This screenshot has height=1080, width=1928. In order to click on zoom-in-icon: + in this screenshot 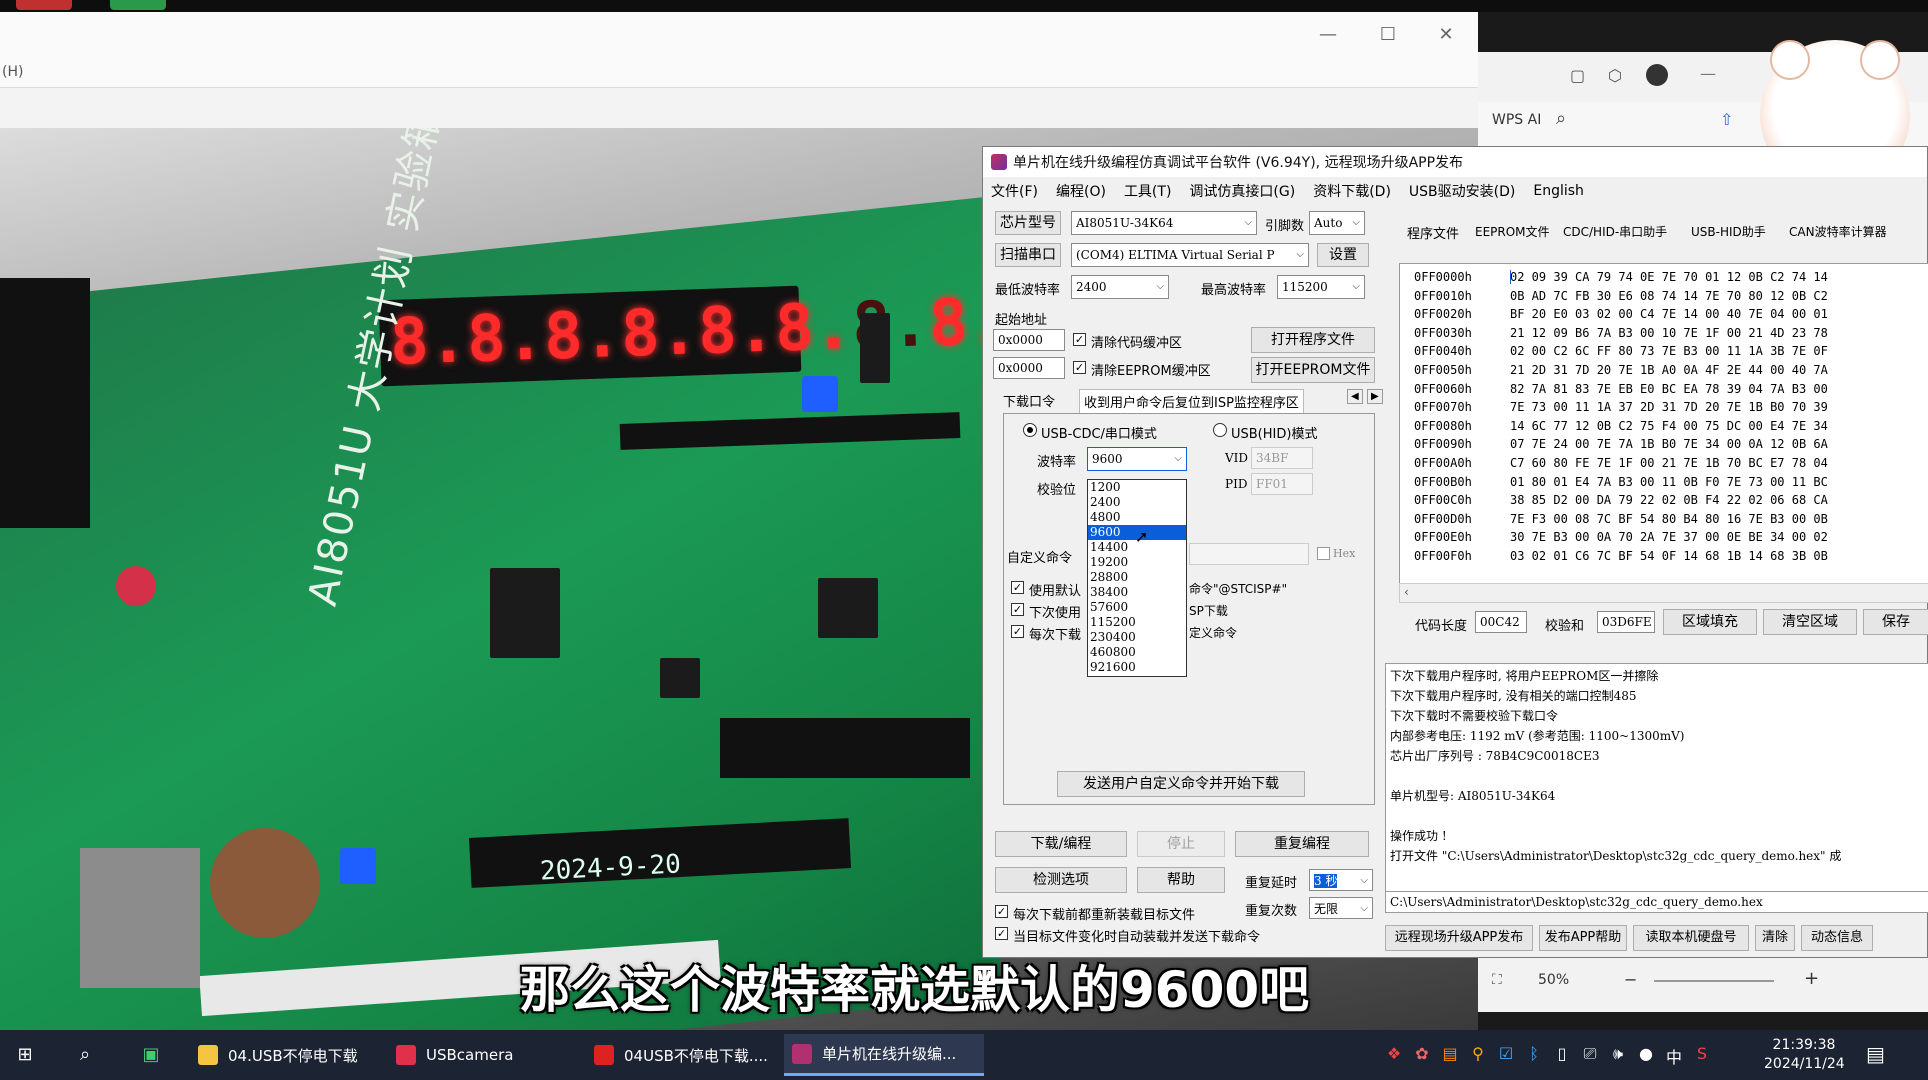, I will do `click(1811, 978)`.